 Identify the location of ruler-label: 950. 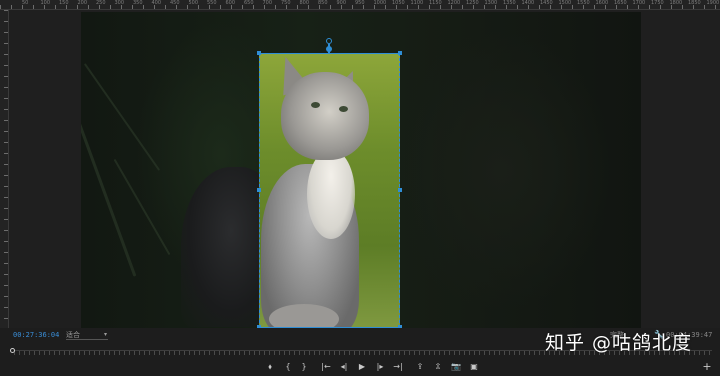
(360, 3).